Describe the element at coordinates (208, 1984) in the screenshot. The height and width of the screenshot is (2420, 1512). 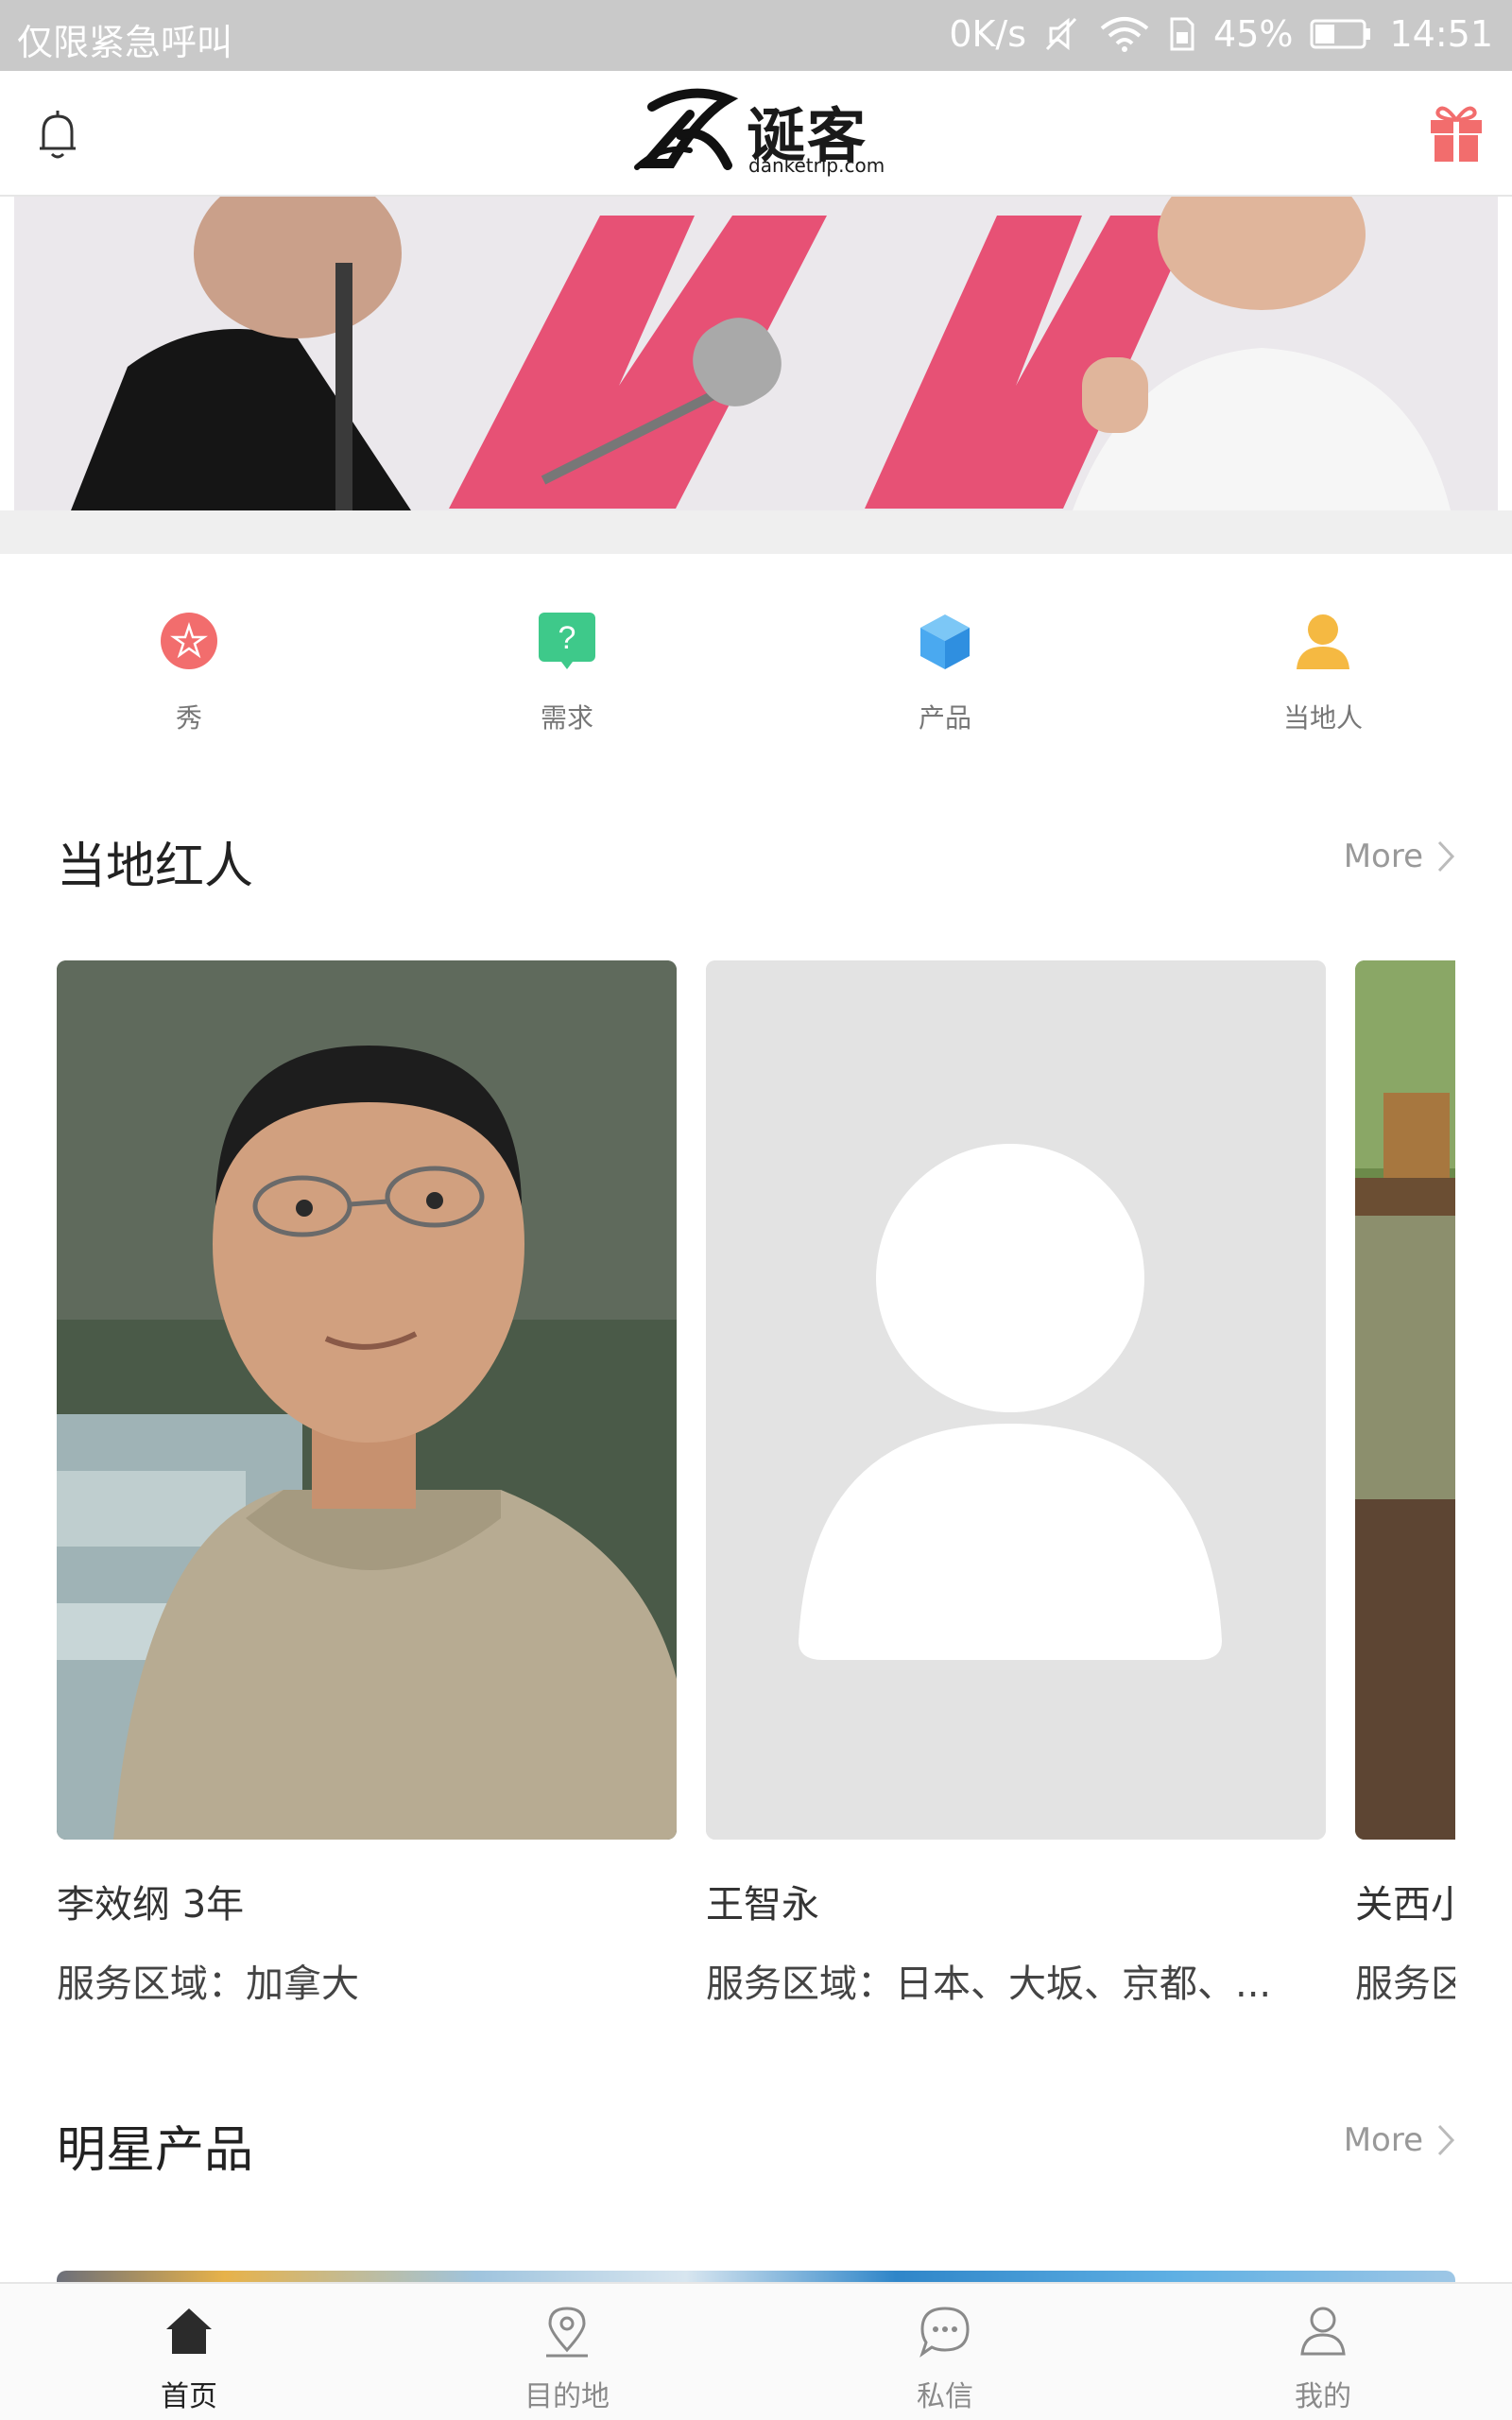
I see `local-star-area: 服务区域：加拿大` at that location.